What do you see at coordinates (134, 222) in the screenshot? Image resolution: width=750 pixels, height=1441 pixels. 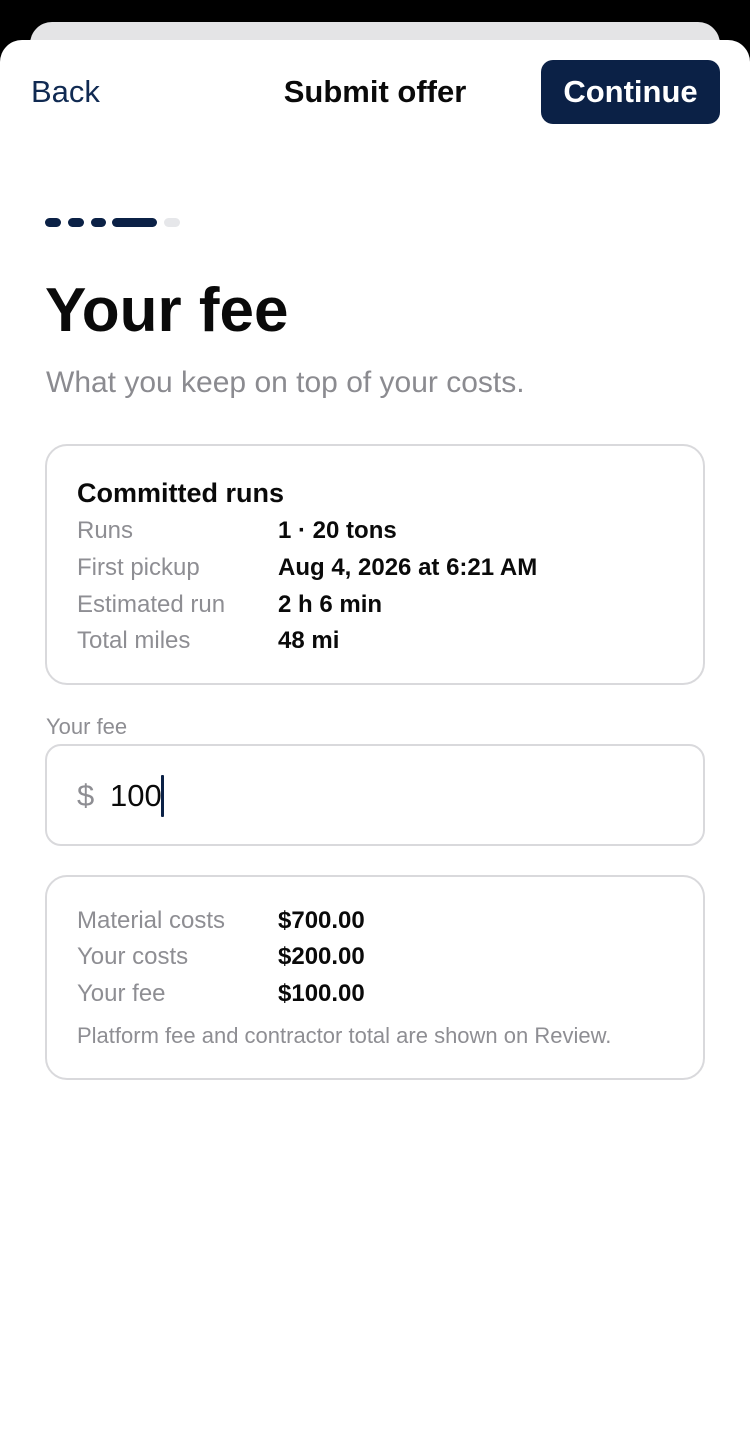 I see `progress-step-4-current` at bounding box center [134, 222].